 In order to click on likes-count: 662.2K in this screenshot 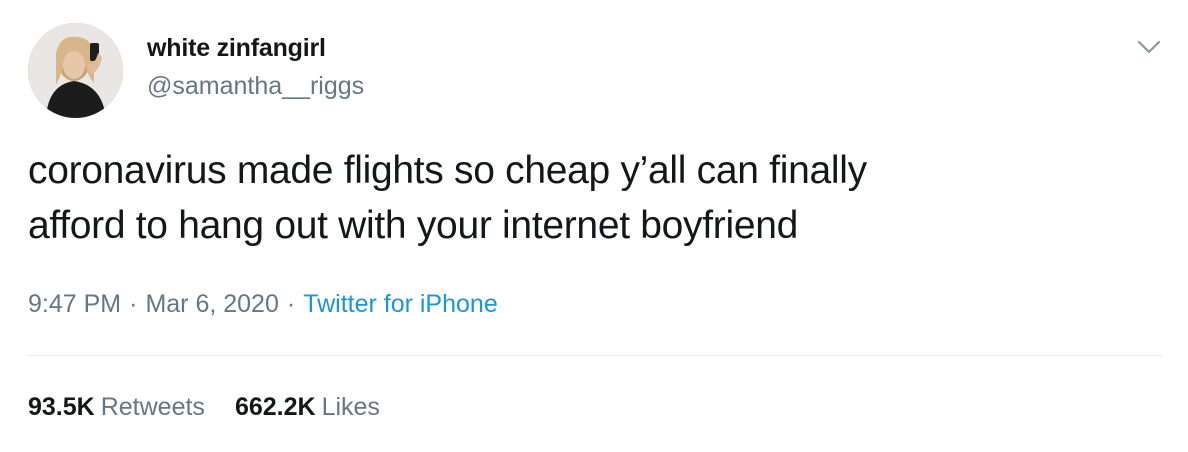, I will do `click(275, 407)`.